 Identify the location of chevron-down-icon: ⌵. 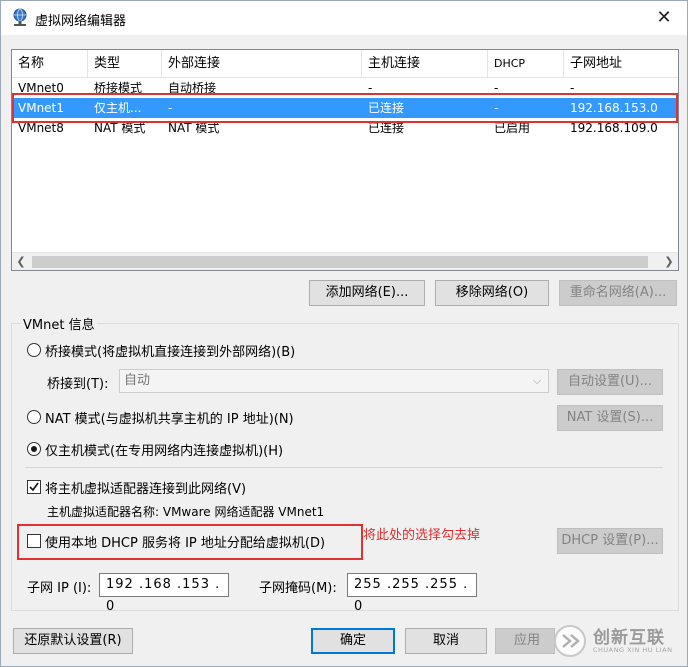
(537, 380).